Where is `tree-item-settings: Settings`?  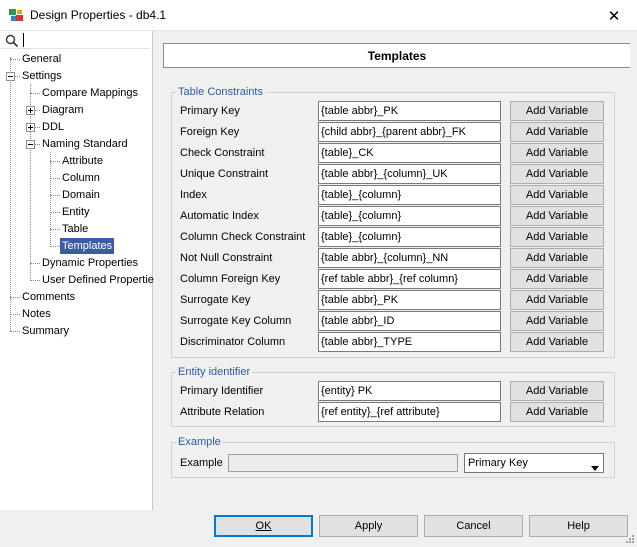
tree-item-settings: Settings is located at coordinates (42, 76).